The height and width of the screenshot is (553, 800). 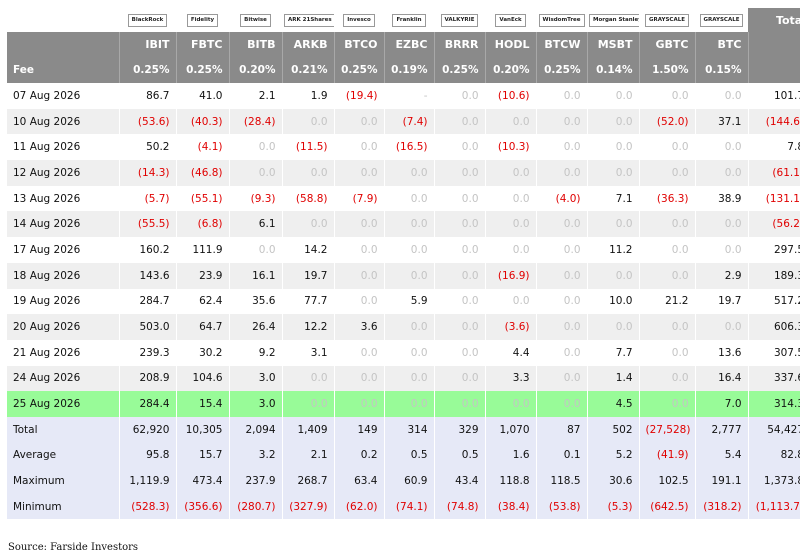 What do you see at coordinates (202, 173) in the screenshot?
I see `flow-cell: (46.8)` at bounding box center [202, 173].